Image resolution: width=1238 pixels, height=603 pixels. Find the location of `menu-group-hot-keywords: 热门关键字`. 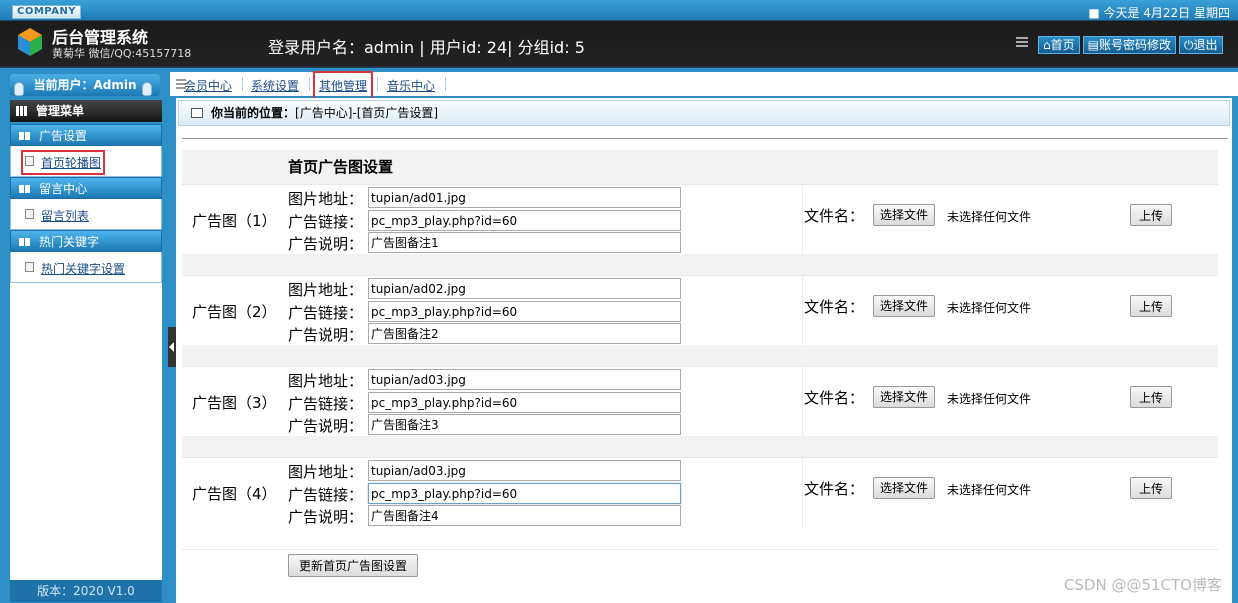

menu-group-hot-keywords: 热门关键字 is located at coordinates (86, 241).